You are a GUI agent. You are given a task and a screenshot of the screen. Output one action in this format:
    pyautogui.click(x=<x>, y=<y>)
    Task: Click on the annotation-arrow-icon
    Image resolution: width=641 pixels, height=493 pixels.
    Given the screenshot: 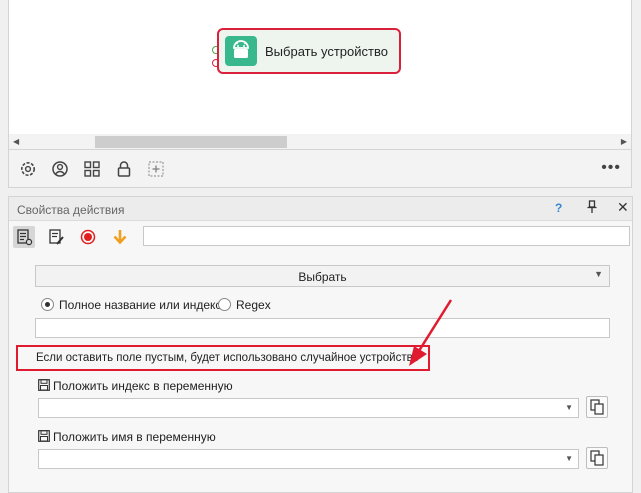 What is the action you would take?
    pyautogui.click(x=431, y=332)
    